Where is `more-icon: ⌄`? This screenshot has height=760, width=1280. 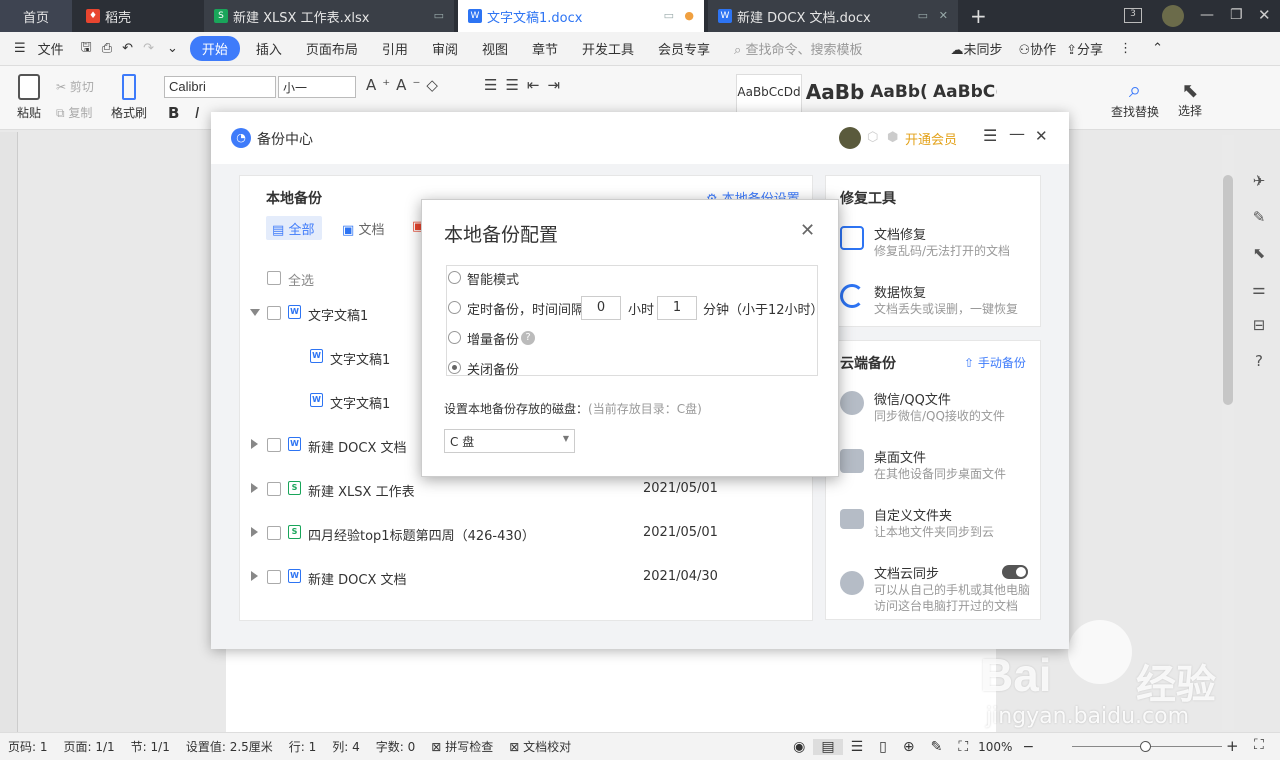
more-icon: ⌄ is located at coordinates (172, 48).